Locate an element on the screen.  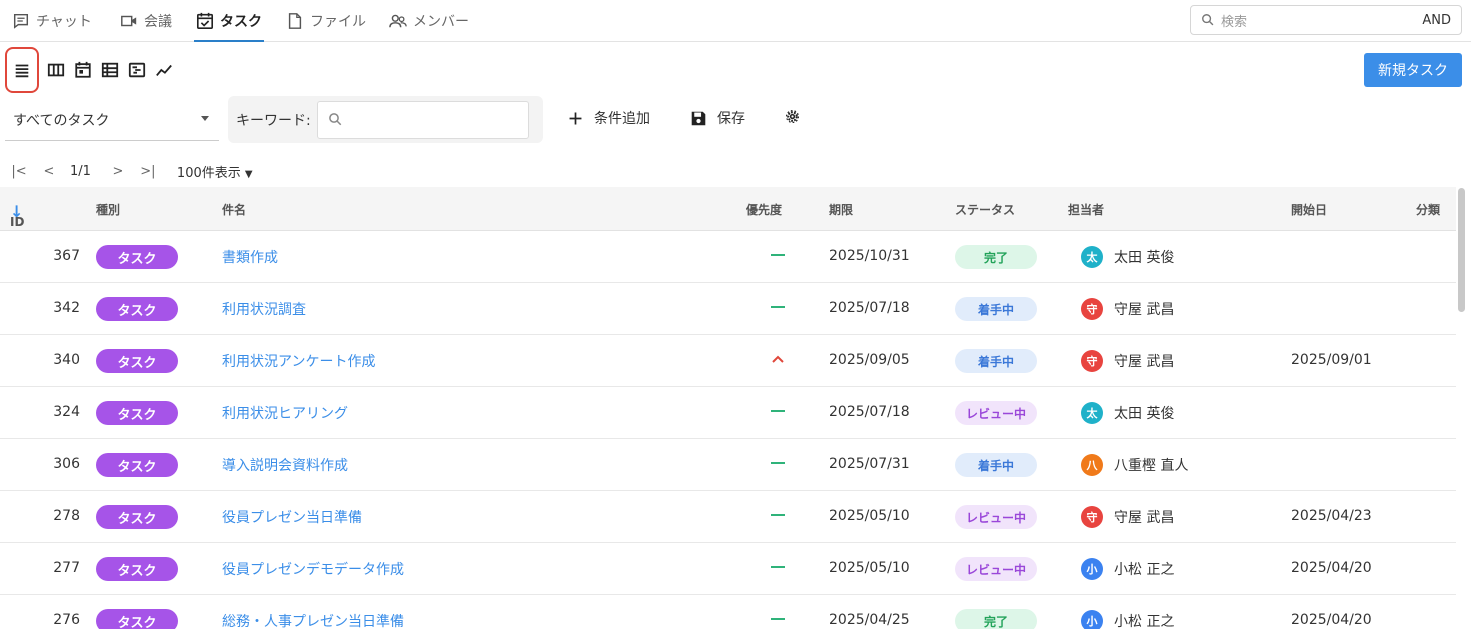
last-page-button: >| is located at coordinates (148, 171).